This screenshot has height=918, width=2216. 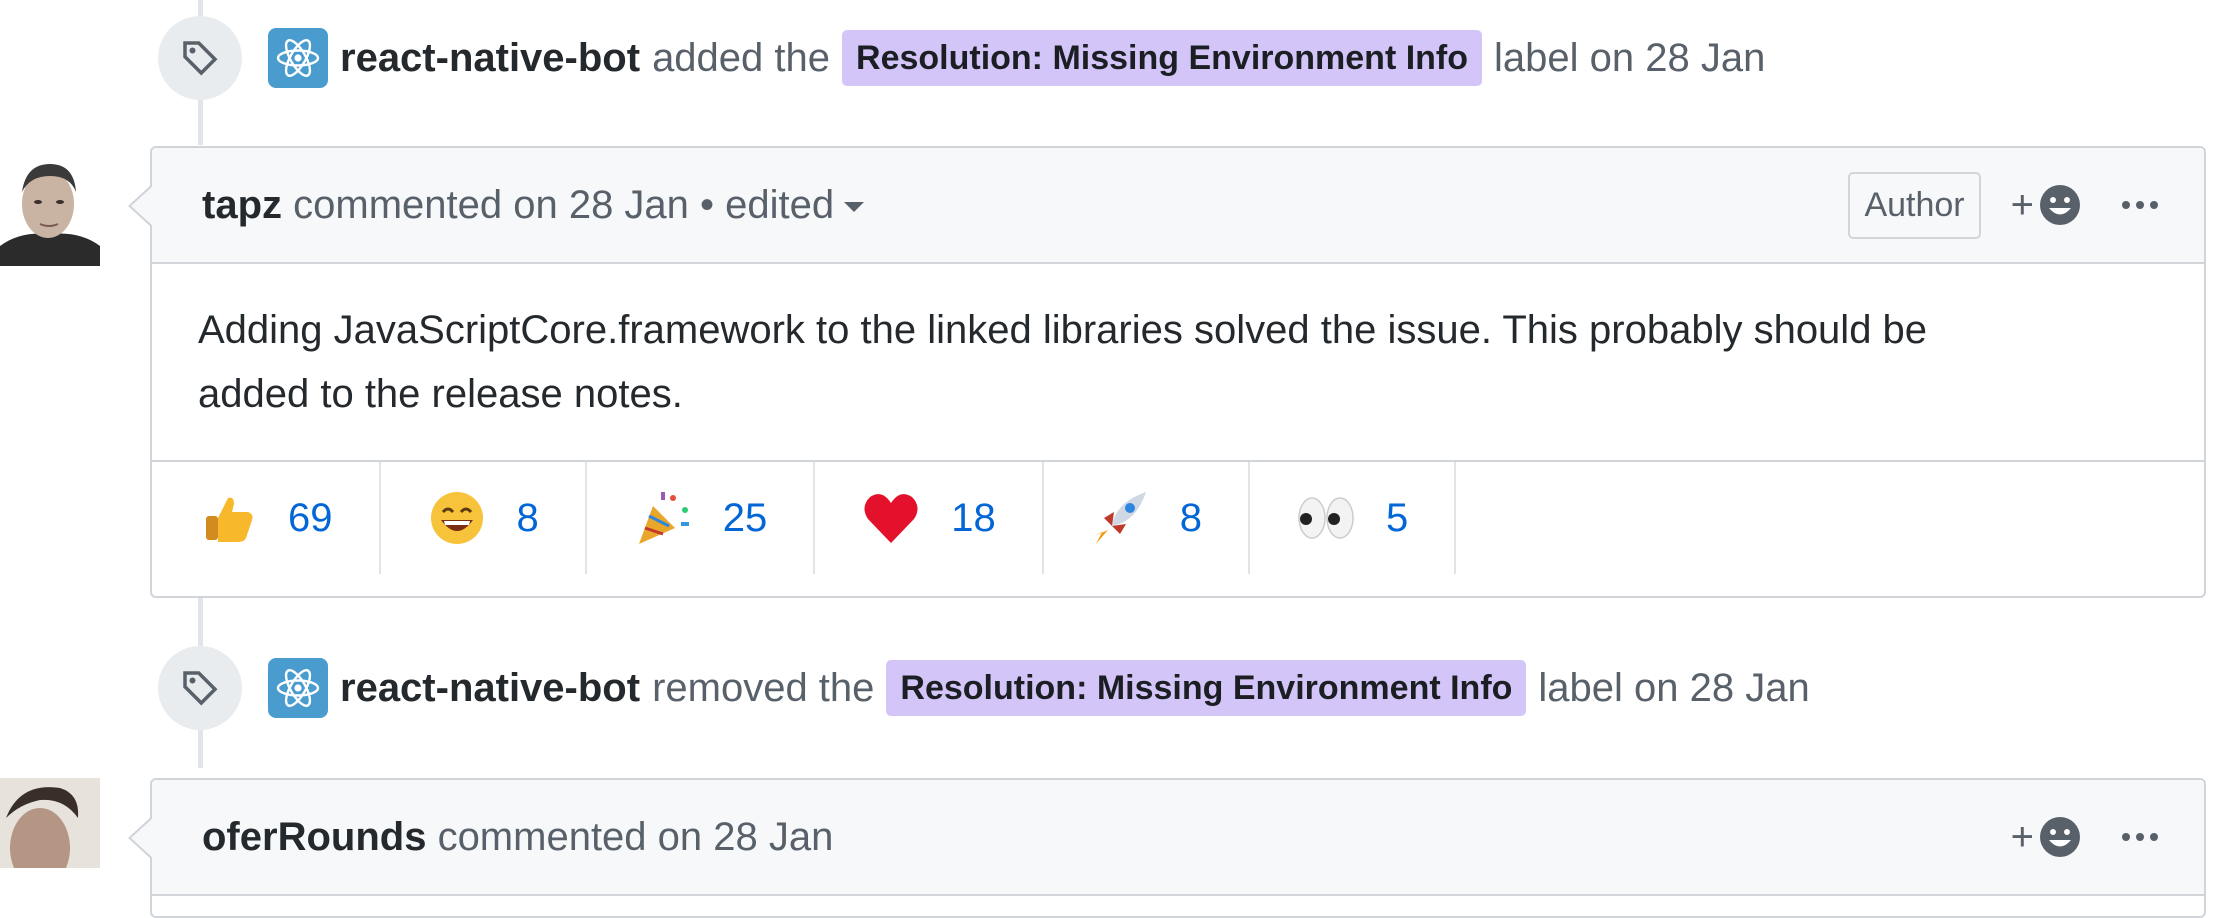 What do you see at coordinates (854, 206) in the screenshot?
I see `chevron-down-icon` at bounding box center [854, 206].